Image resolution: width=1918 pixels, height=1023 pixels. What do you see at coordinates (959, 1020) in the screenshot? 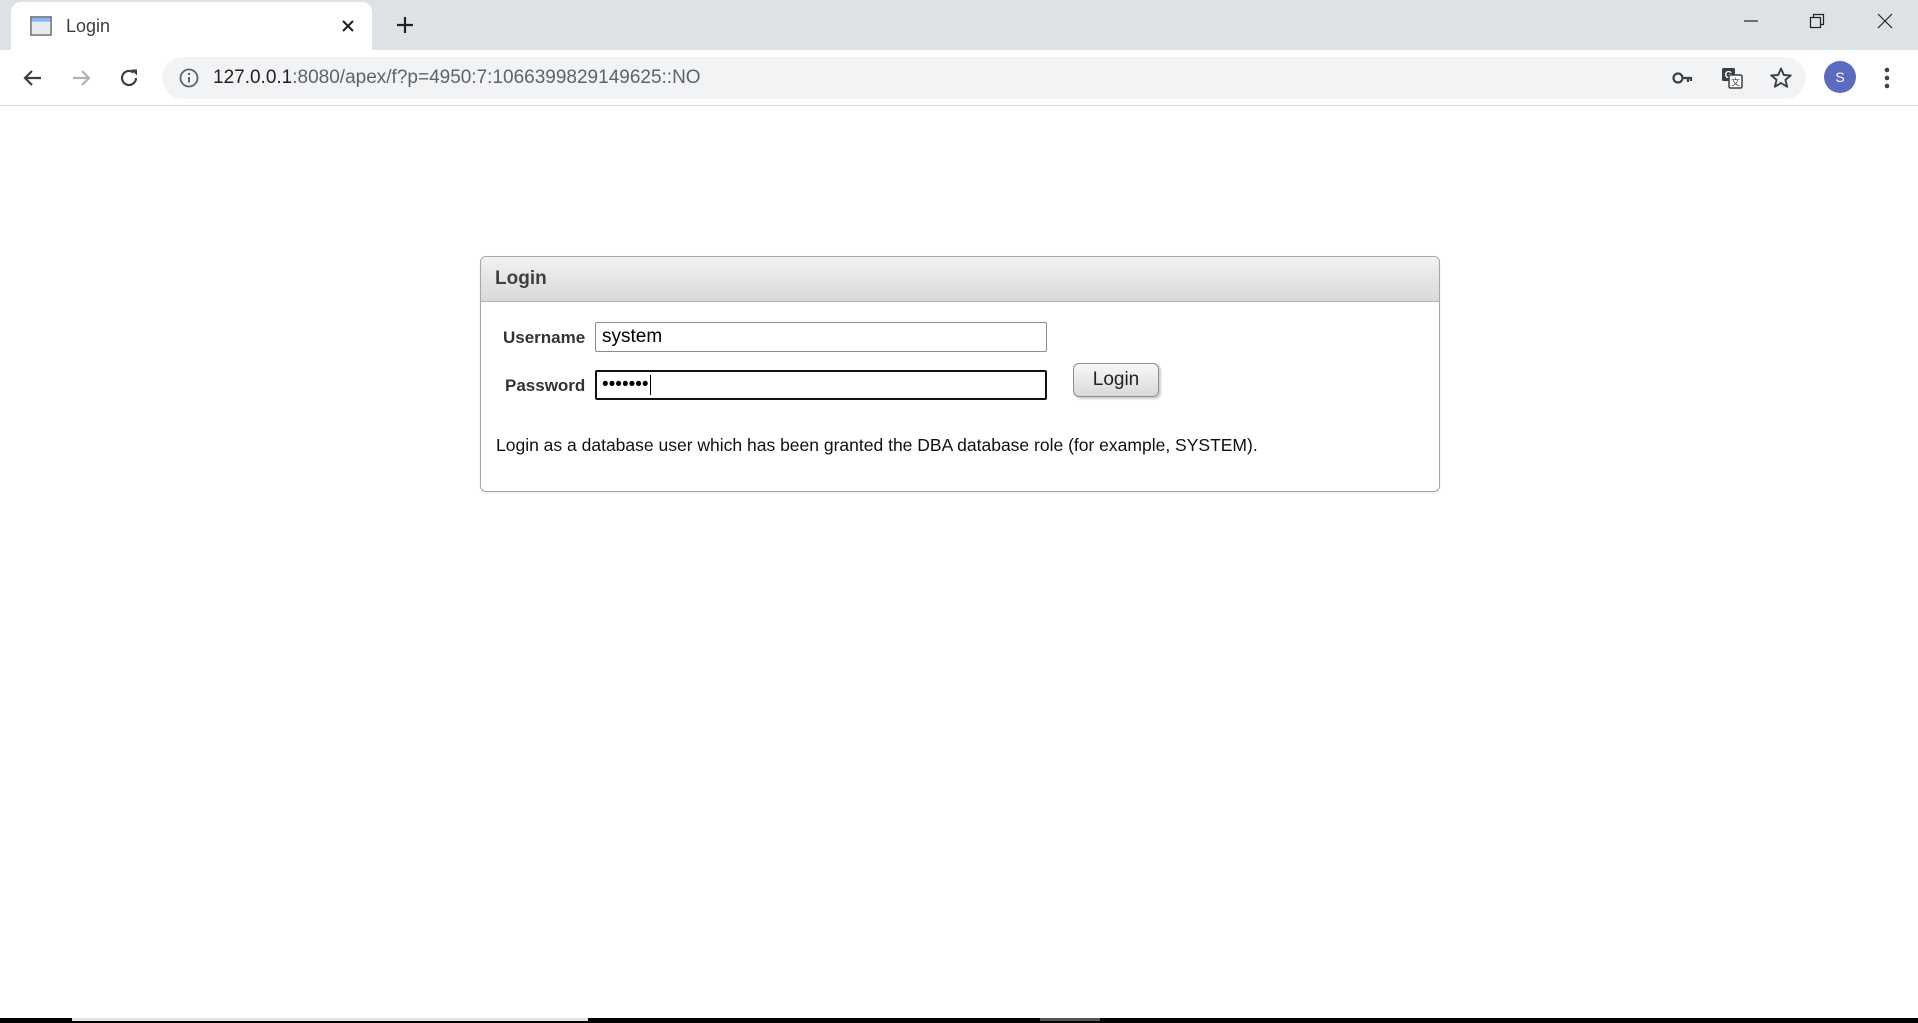
I see `taskbar-edge` at bounding box center [959, 1020].